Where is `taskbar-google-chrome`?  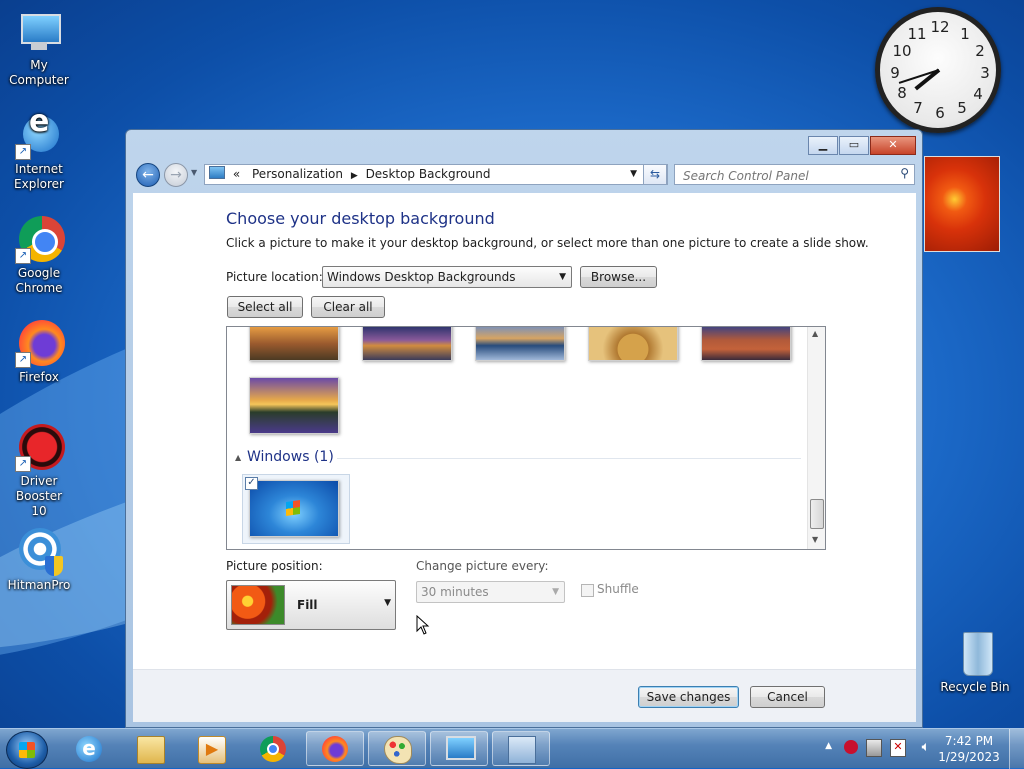 taskbar-google-chrome is located at coordinates (273, 748).